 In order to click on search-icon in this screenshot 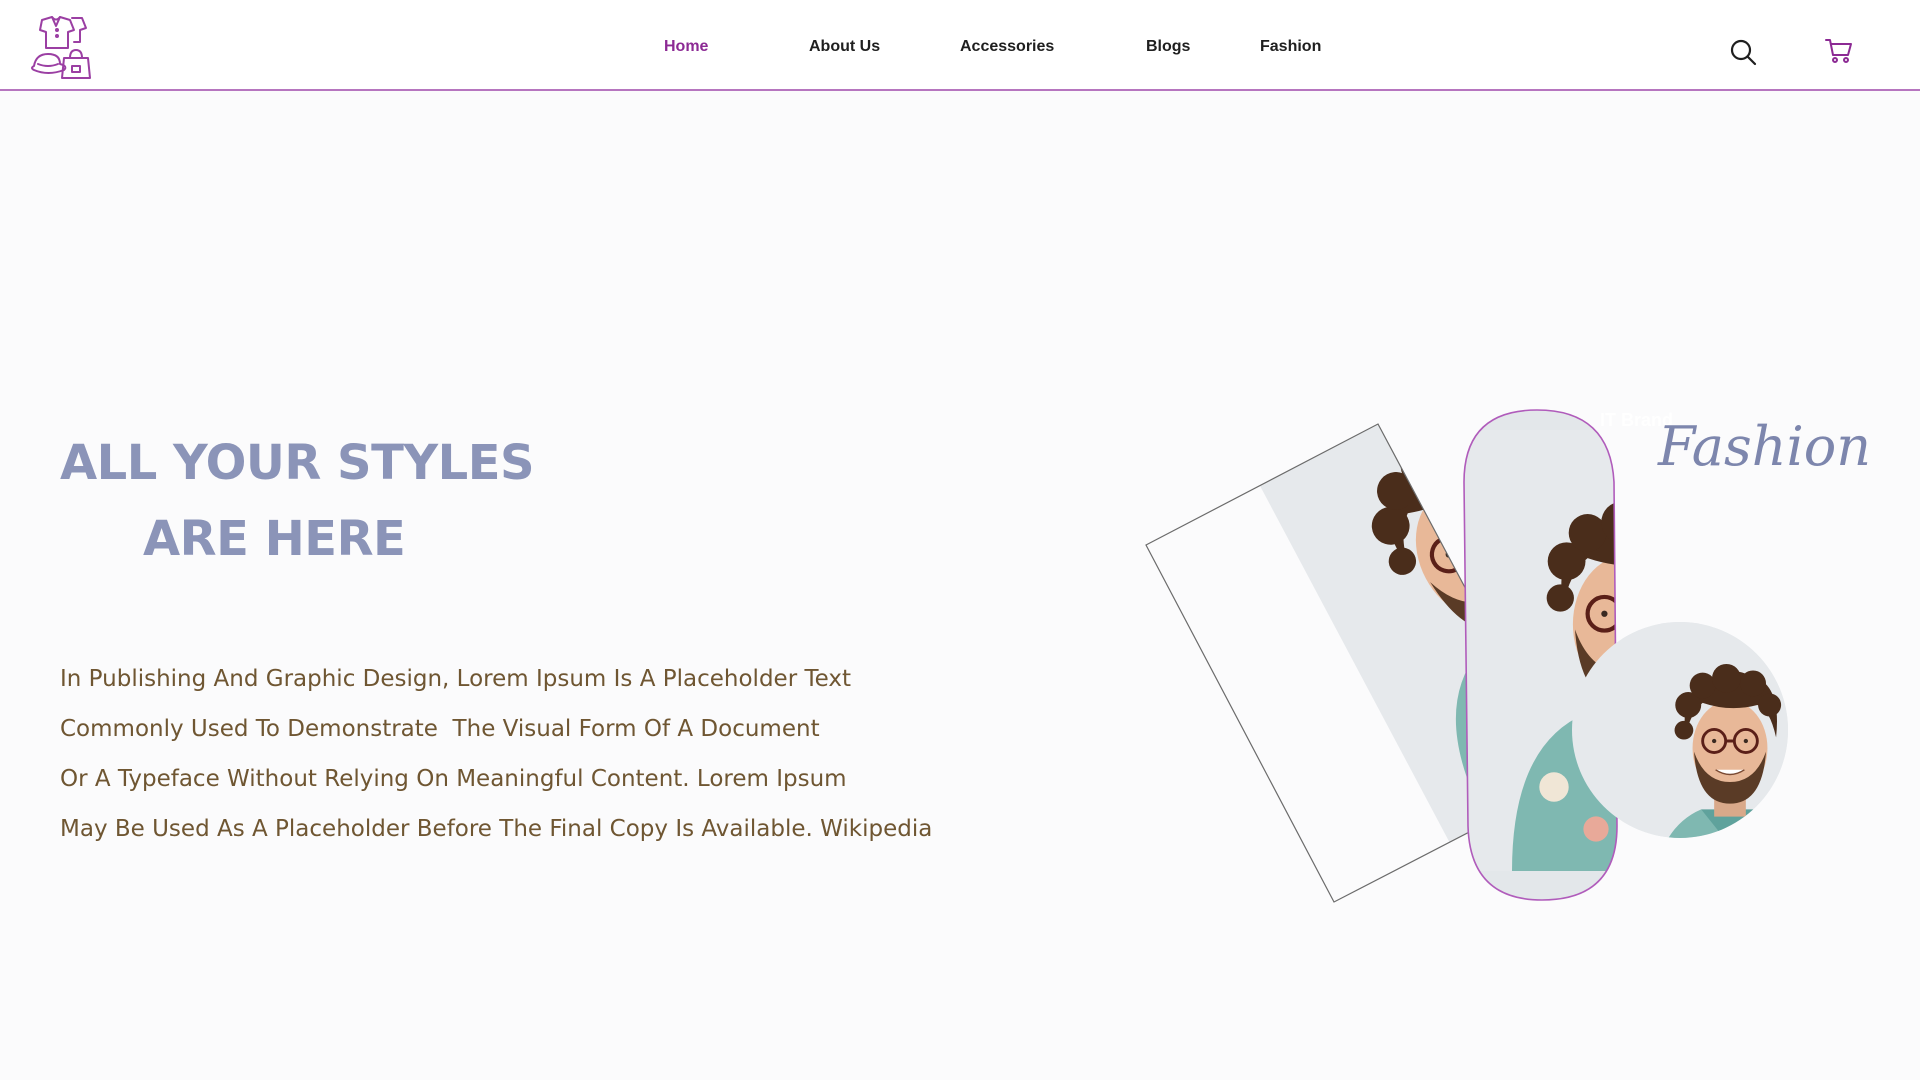, I will do `click(1743, 52)`.